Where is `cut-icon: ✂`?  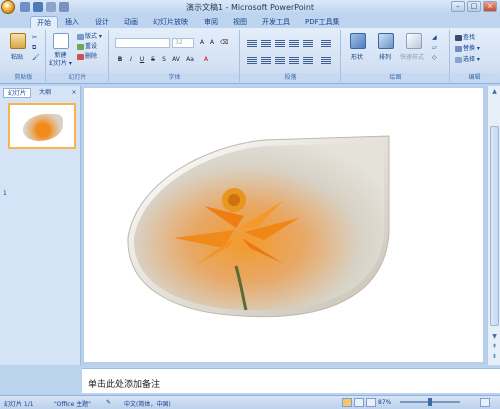
cut-icon: ✂ is located at coordinates (34, 38).